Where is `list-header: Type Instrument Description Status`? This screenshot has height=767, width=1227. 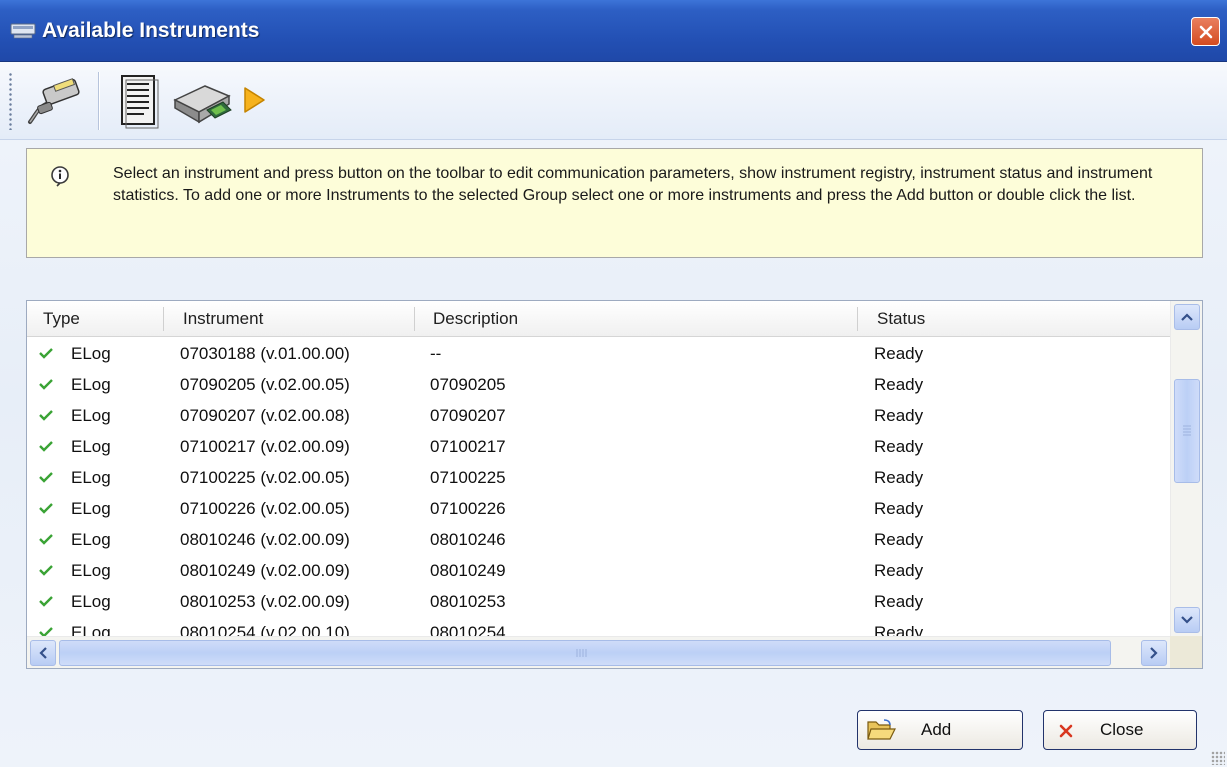
list-header: Type Instrument Description Status is located at coordinates (599, 319).